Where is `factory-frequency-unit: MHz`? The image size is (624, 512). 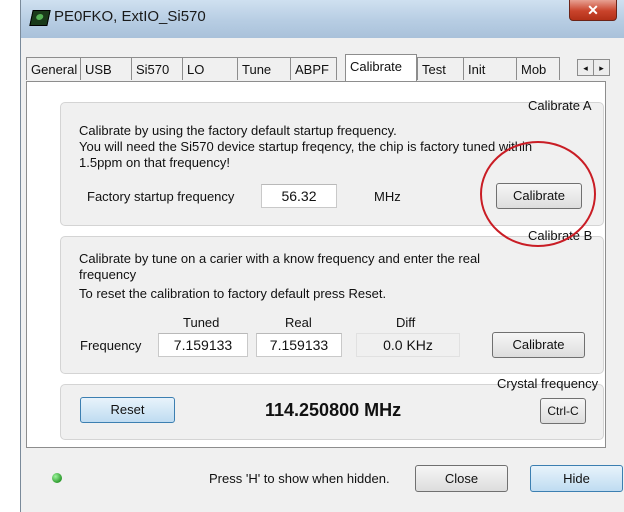 factory-frequency-unit: MHz is located at coordinates (387, 196).